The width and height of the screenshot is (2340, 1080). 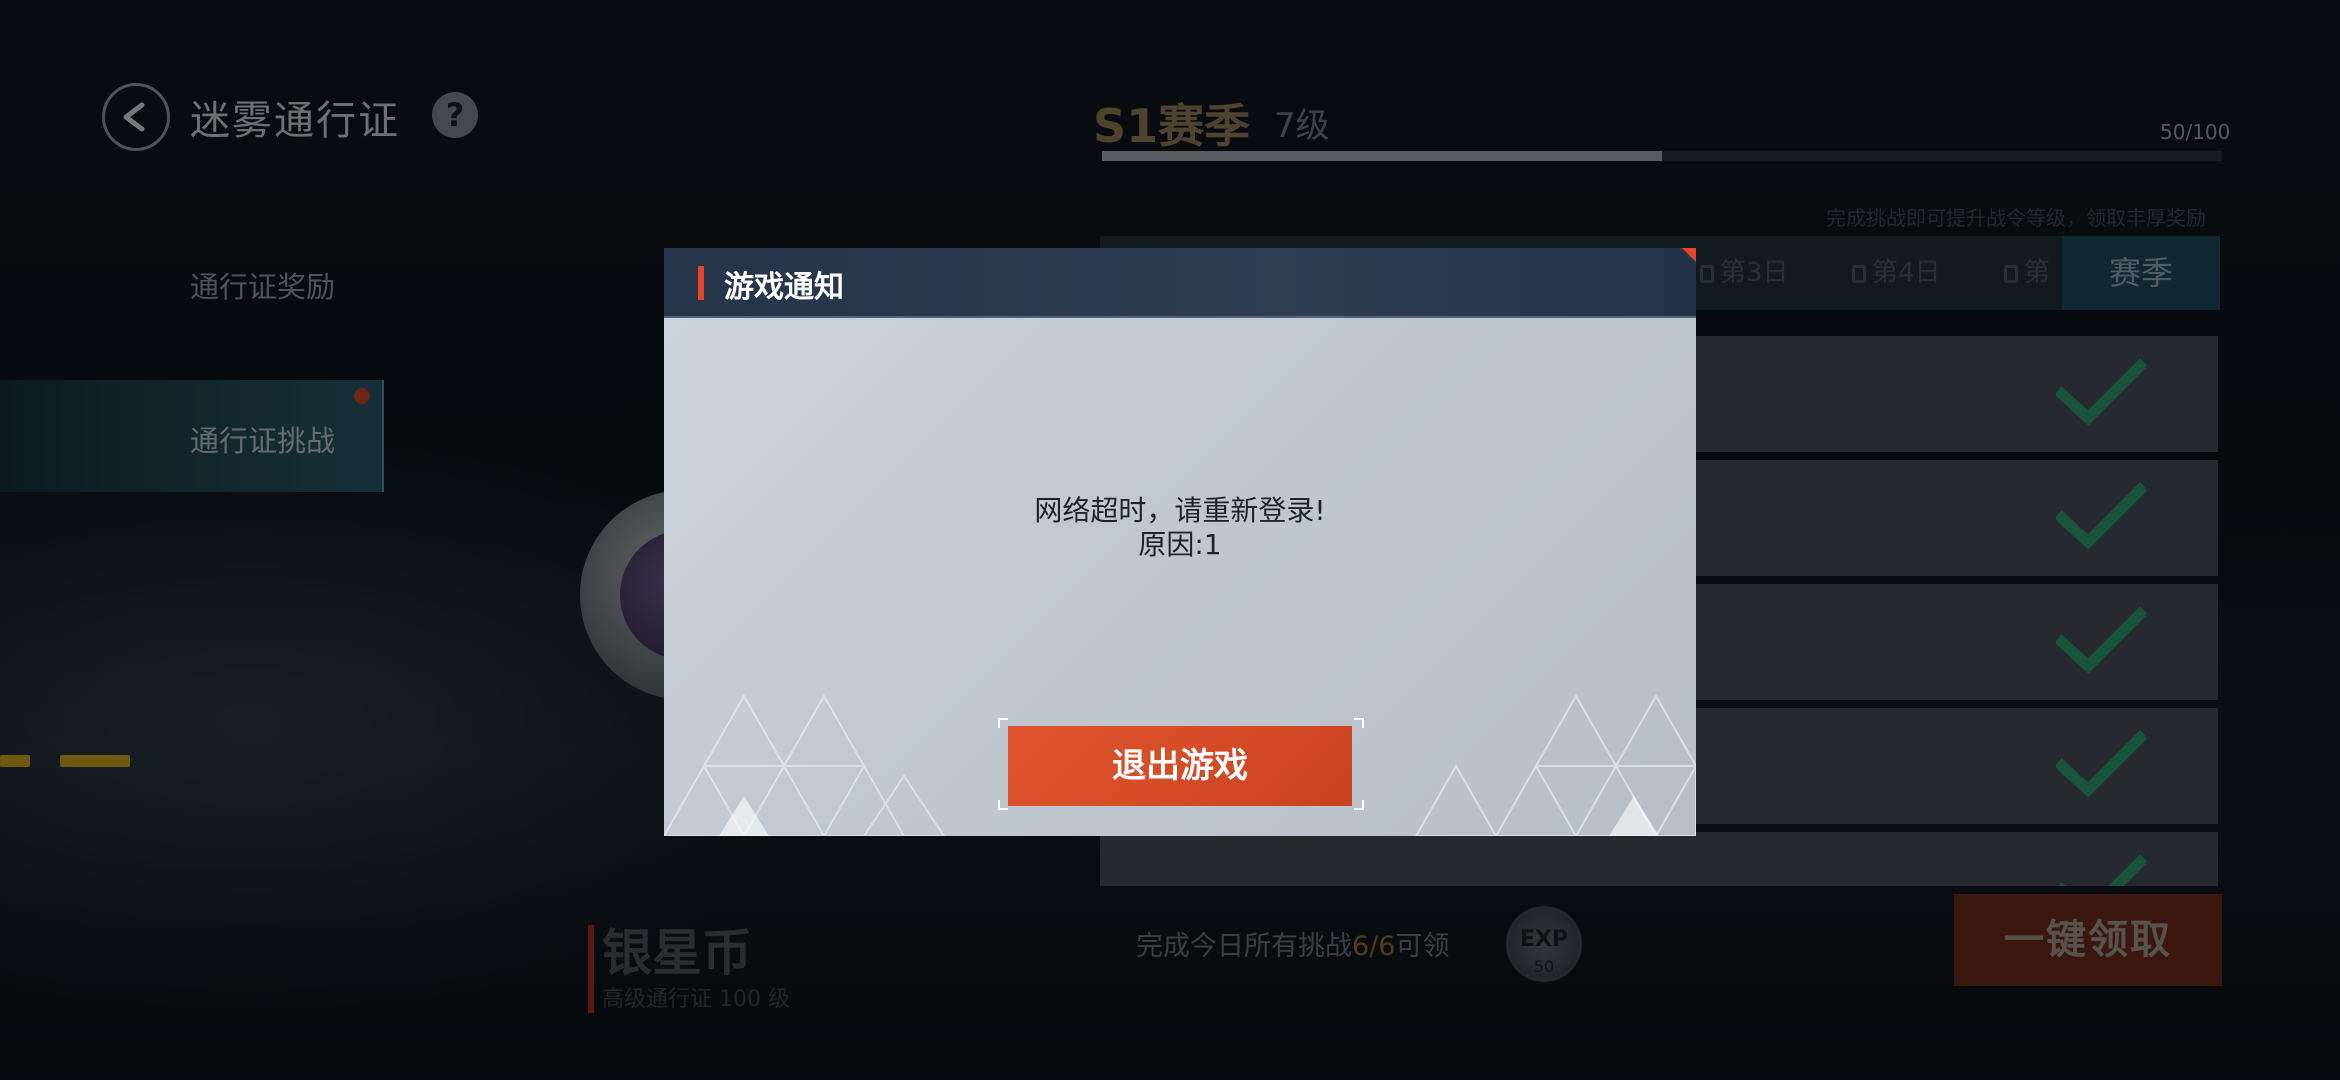 What do you see at coordinates (1180, 510) in the screenshot?
I see `message-line-1: 网络超时，请重新登录!` at bounding box center [1180, 510].